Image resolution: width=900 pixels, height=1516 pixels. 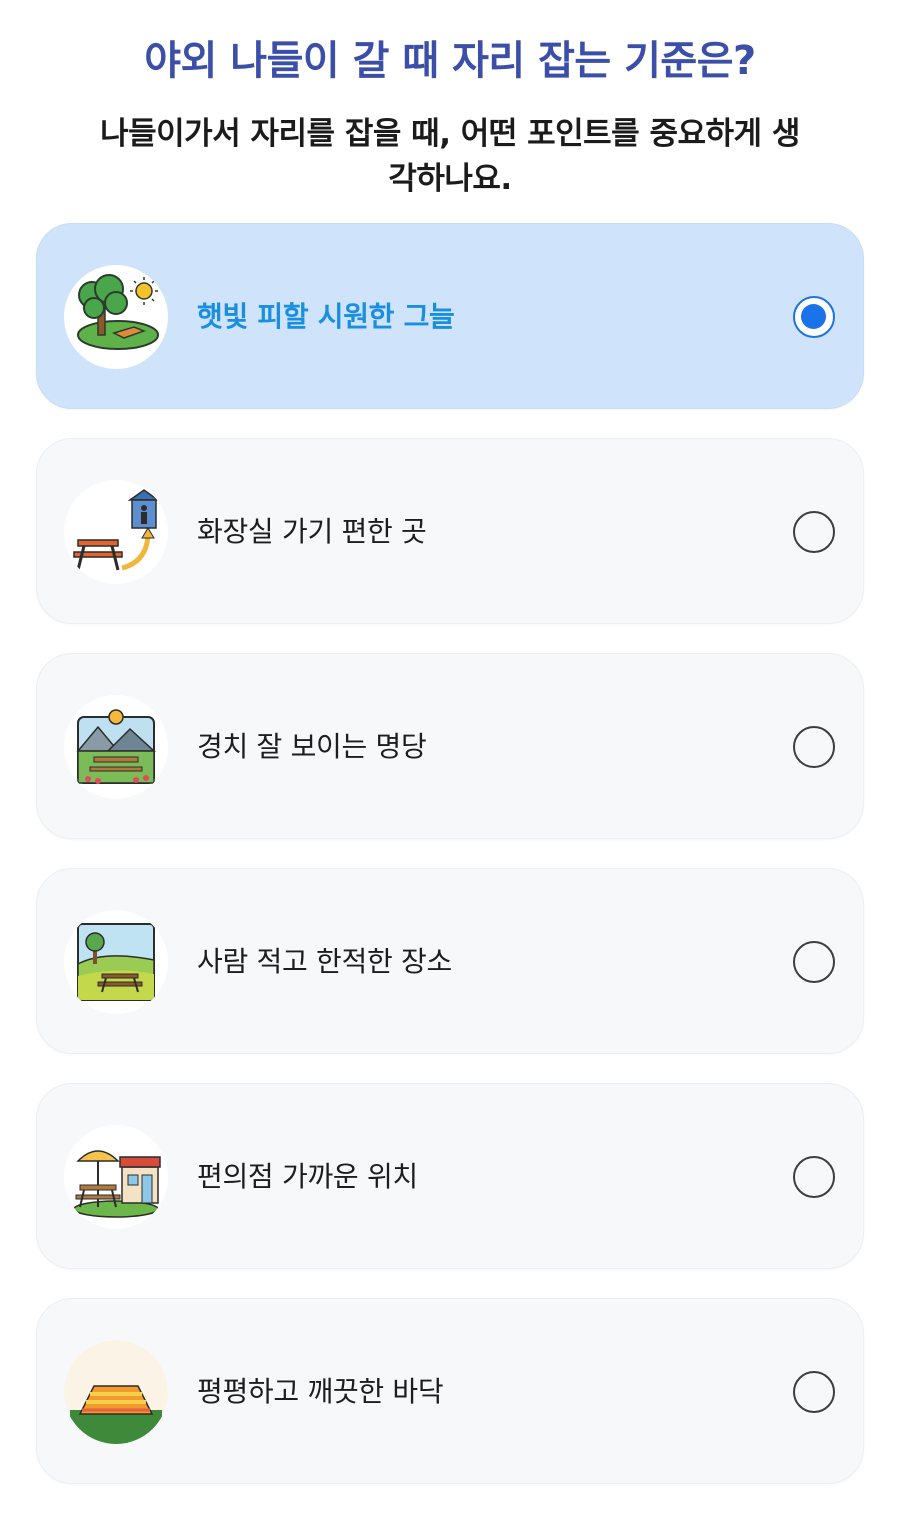 I want to click on option-shade: 햇빛 피할 시원한 그늘, so click(x=450, y=316).